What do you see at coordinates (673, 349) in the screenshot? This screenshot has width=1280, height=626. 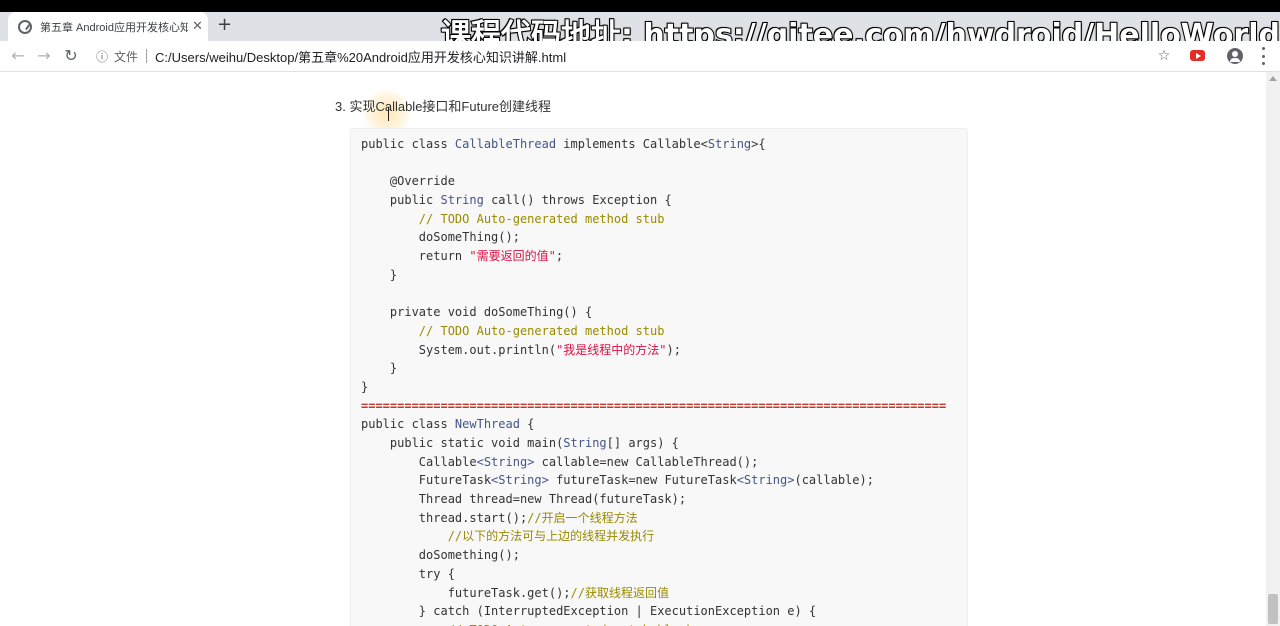 I see `code-token: );` at bounding box center [673, 349].